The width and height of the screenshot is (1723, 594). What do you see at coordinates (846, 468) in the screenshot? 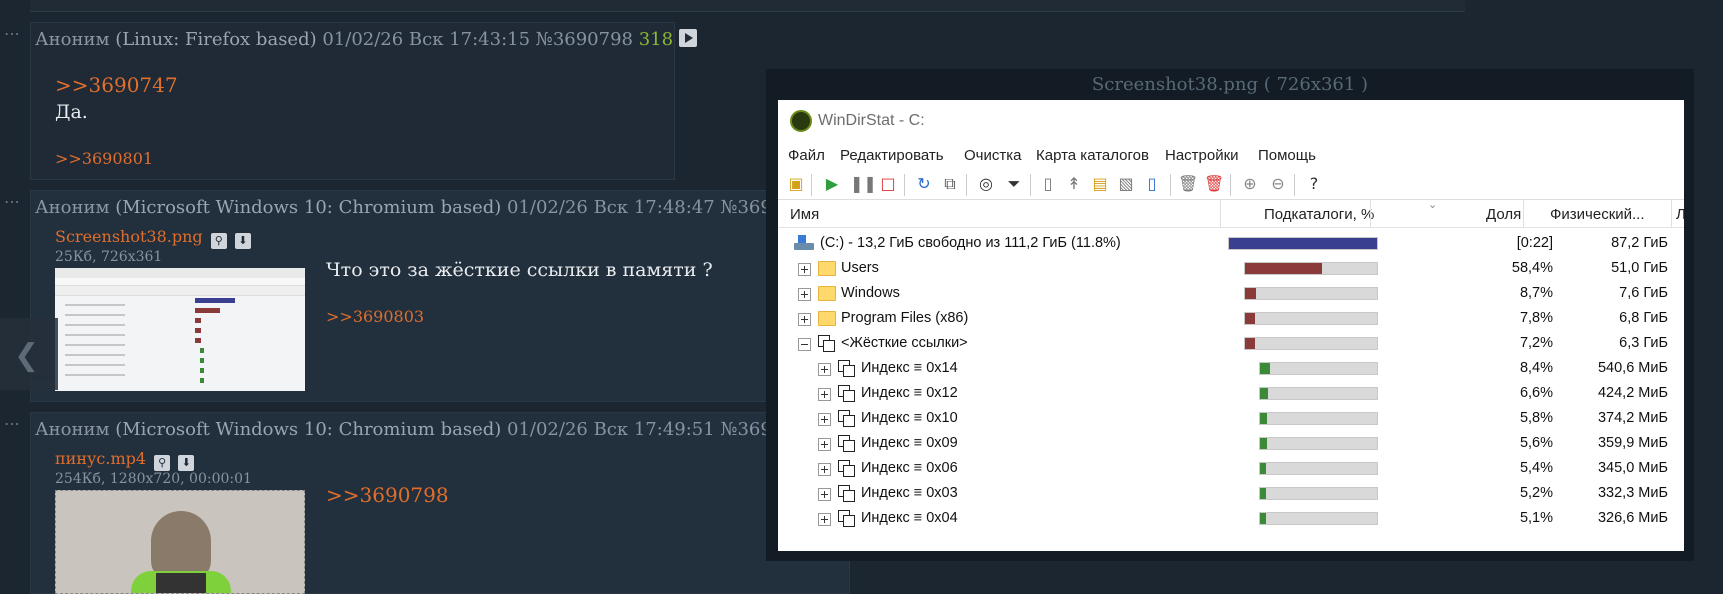
I see `hardlink-icon` at bounding box center [846, 468].